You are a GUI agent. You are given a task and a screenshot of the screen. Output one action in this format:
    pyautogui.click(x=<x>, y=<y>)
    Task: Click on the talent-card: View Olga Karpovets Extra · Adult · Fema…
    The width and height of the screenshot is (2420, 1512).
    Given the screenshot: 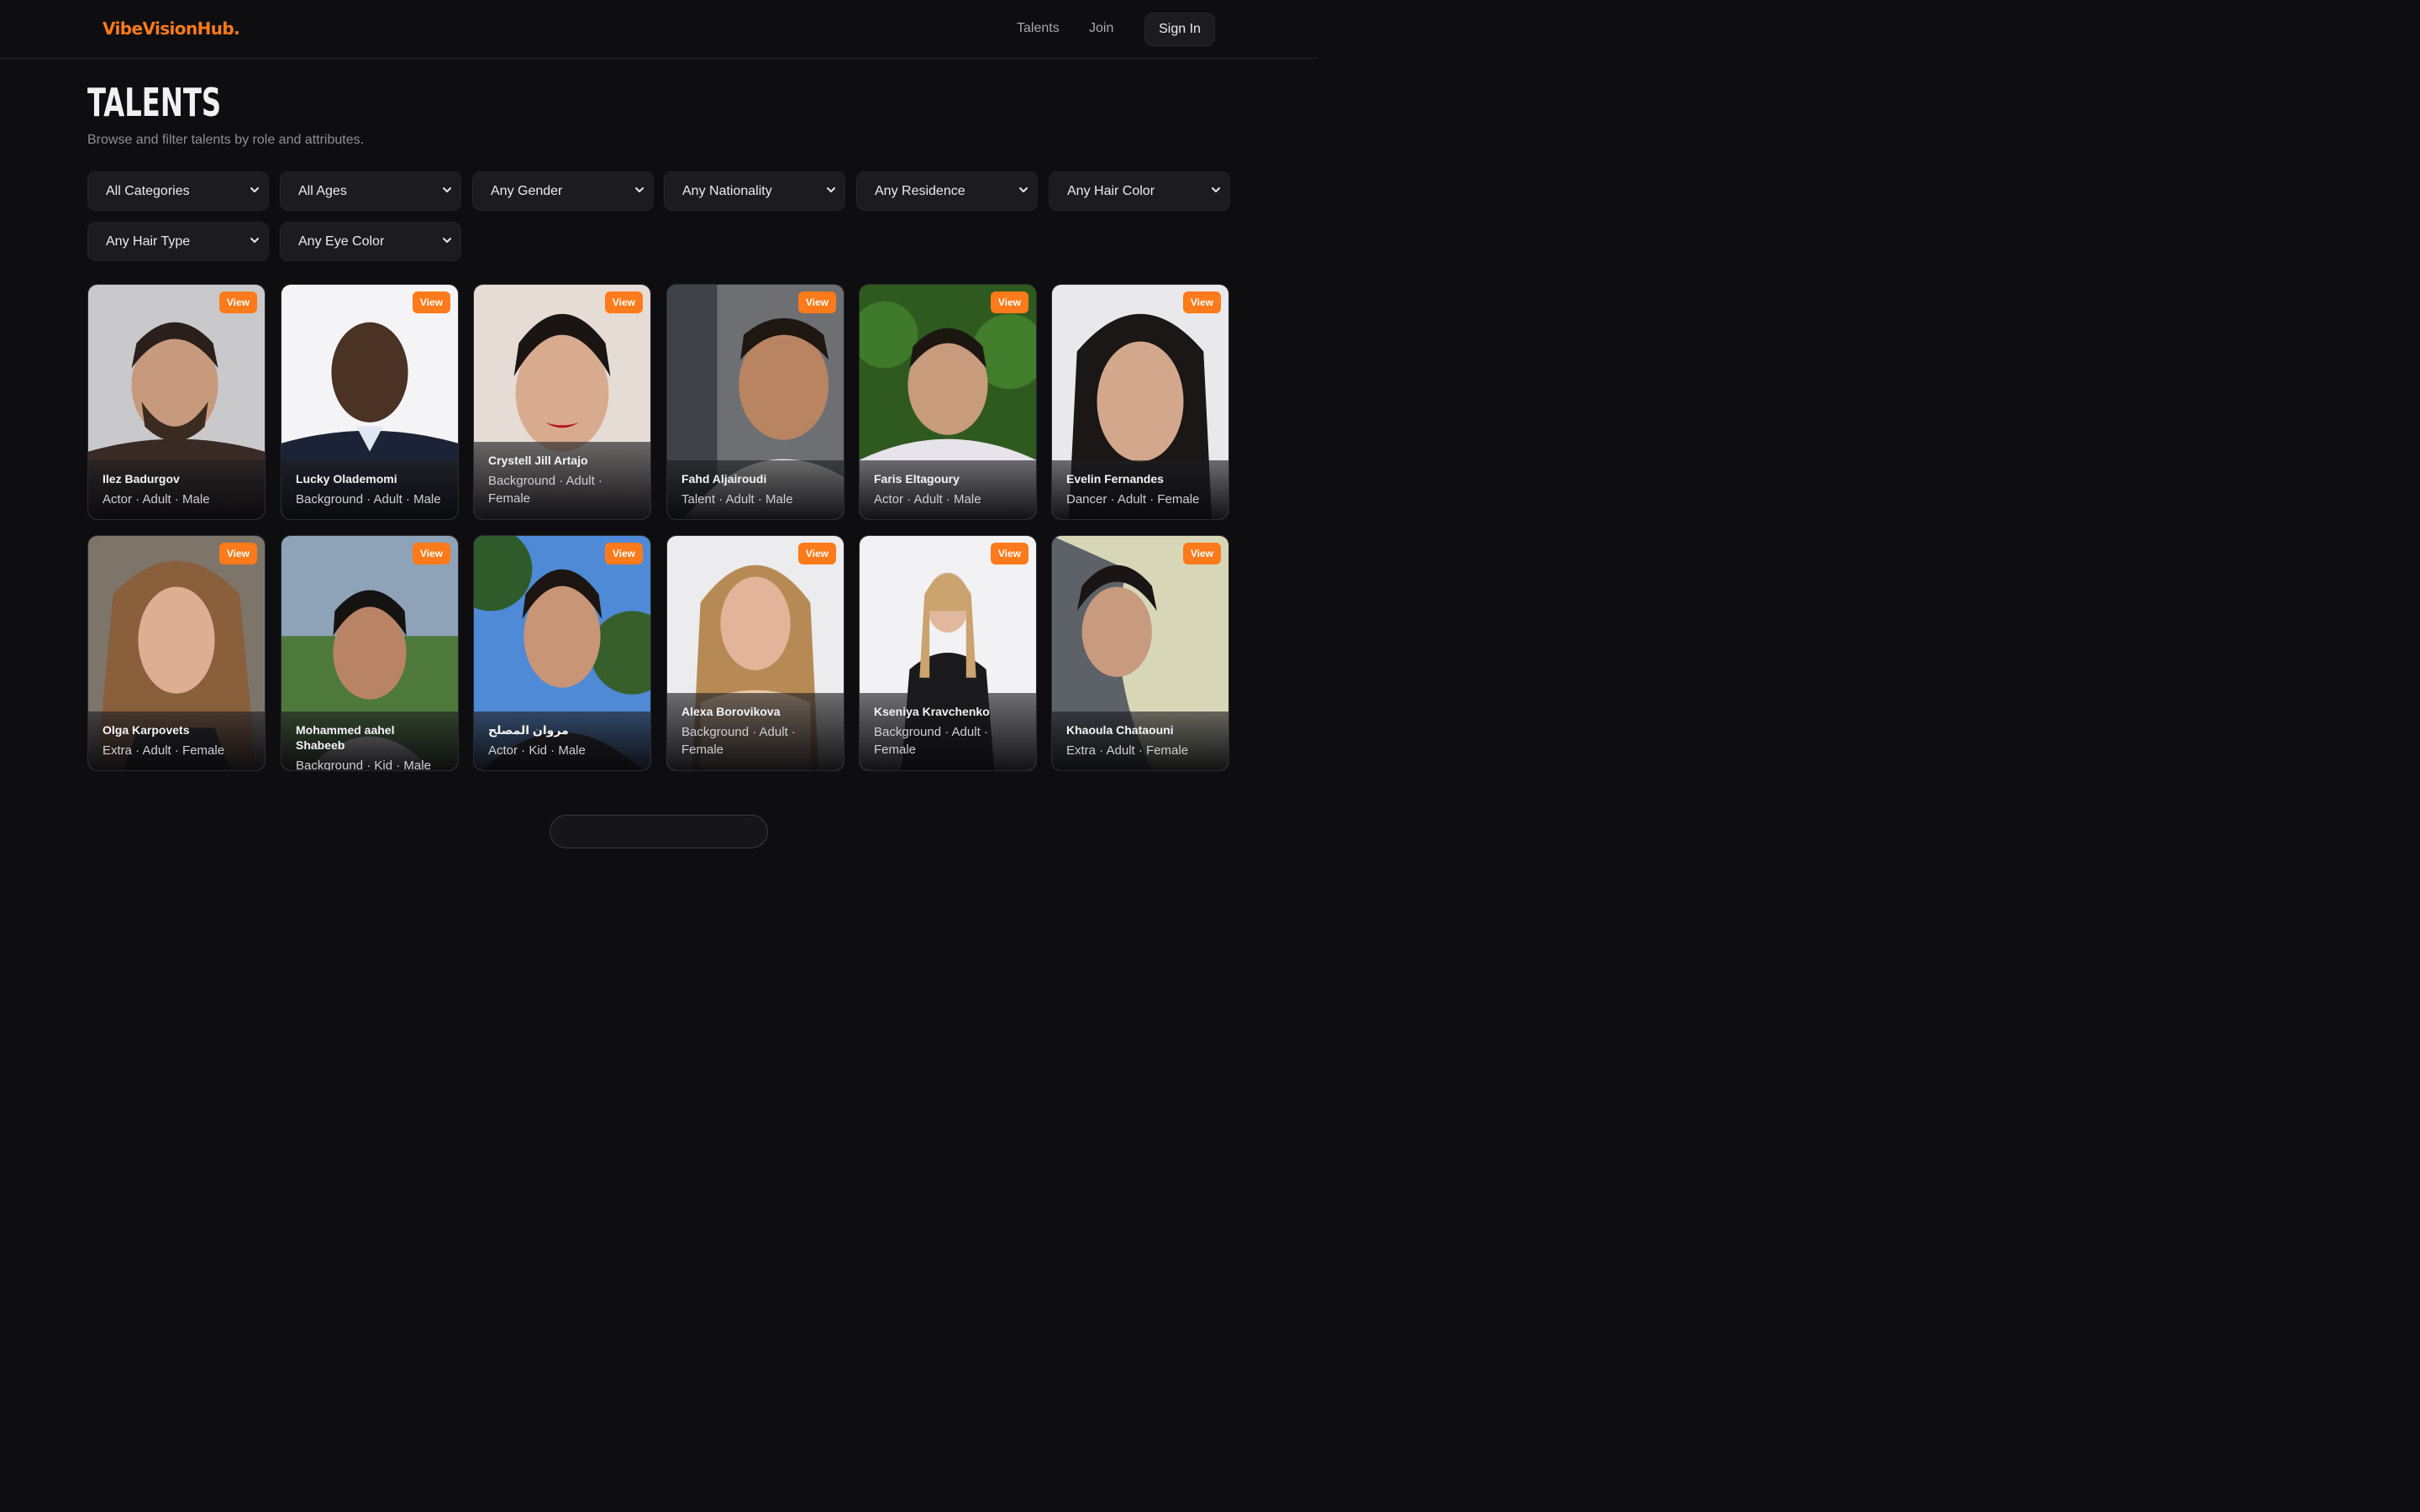 What is the action you would take?
    pyautogui.click(x=176, y=653)
    